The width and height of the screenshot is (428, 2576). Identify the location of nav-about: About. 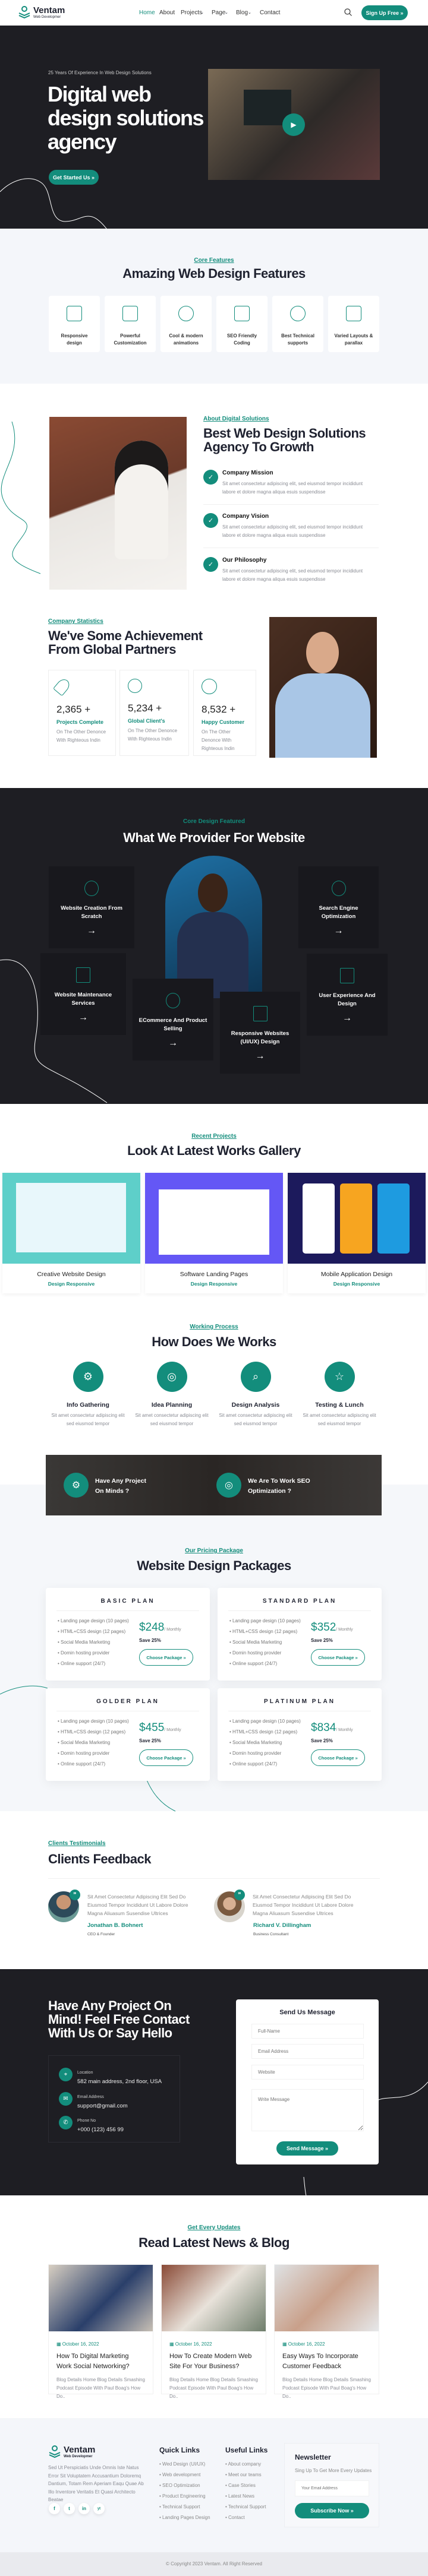
(167, 13).